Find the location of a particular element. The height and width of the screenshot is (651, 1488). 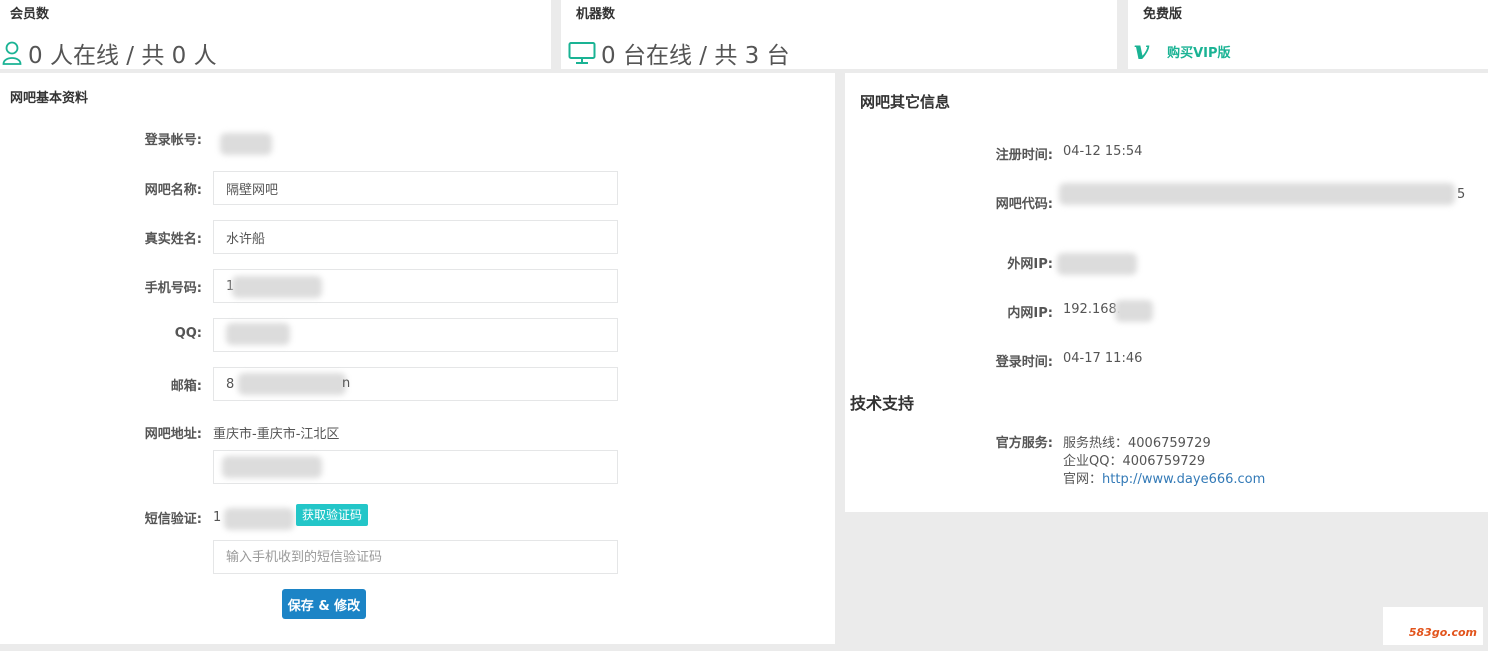

netbar-name-input is located at coordinates (415, 188).